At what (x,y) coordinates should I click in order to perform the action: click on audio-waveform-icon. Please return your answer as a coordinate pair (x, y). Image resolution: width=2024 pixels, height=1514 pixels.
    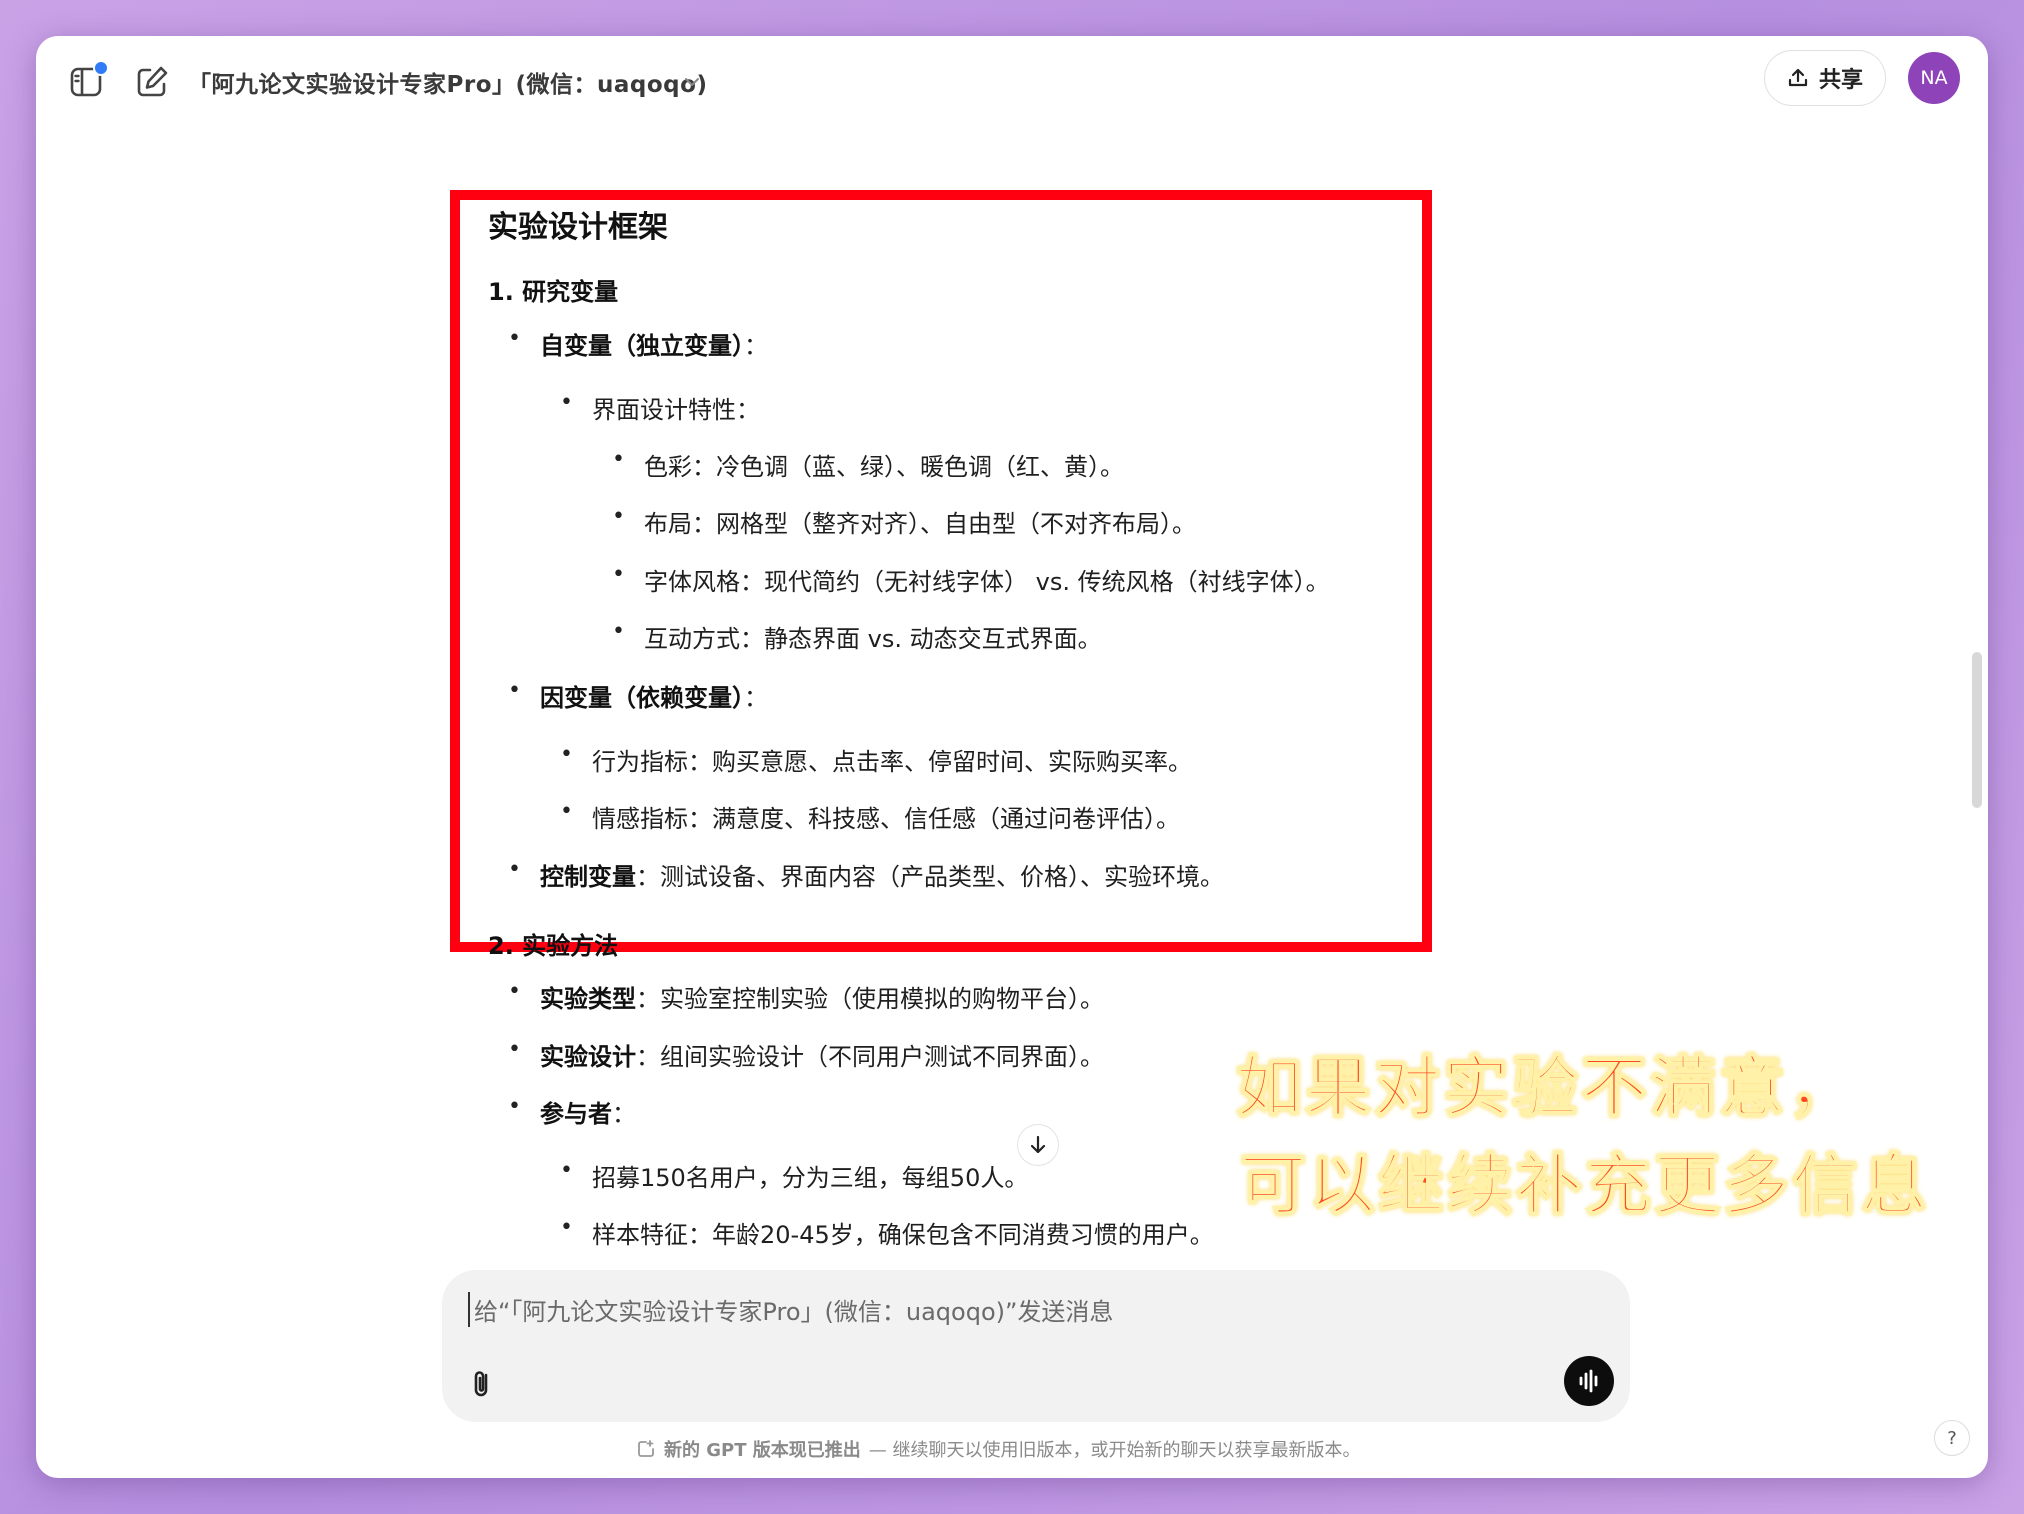
    Looking at the image, I should click on (1588, 1381).